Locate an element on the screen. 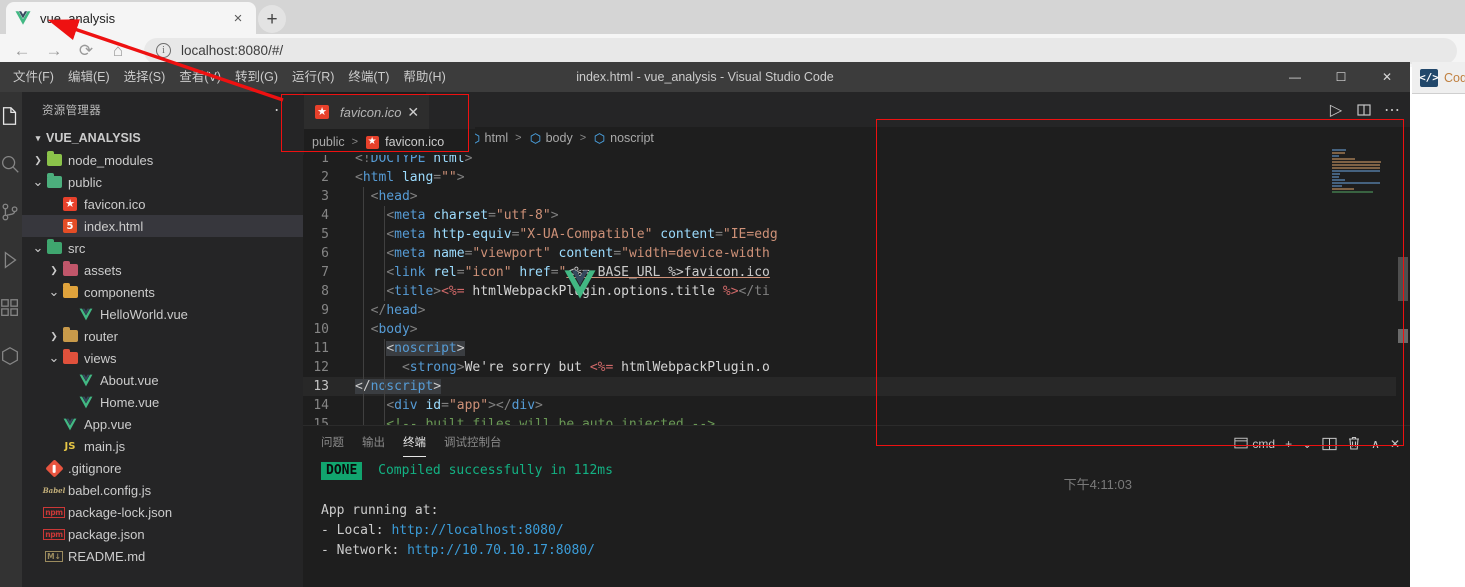 The height and width of the screenshot is (587, 1465). code-line: 2 <html lang=""> is located at coordinates (856, 177).